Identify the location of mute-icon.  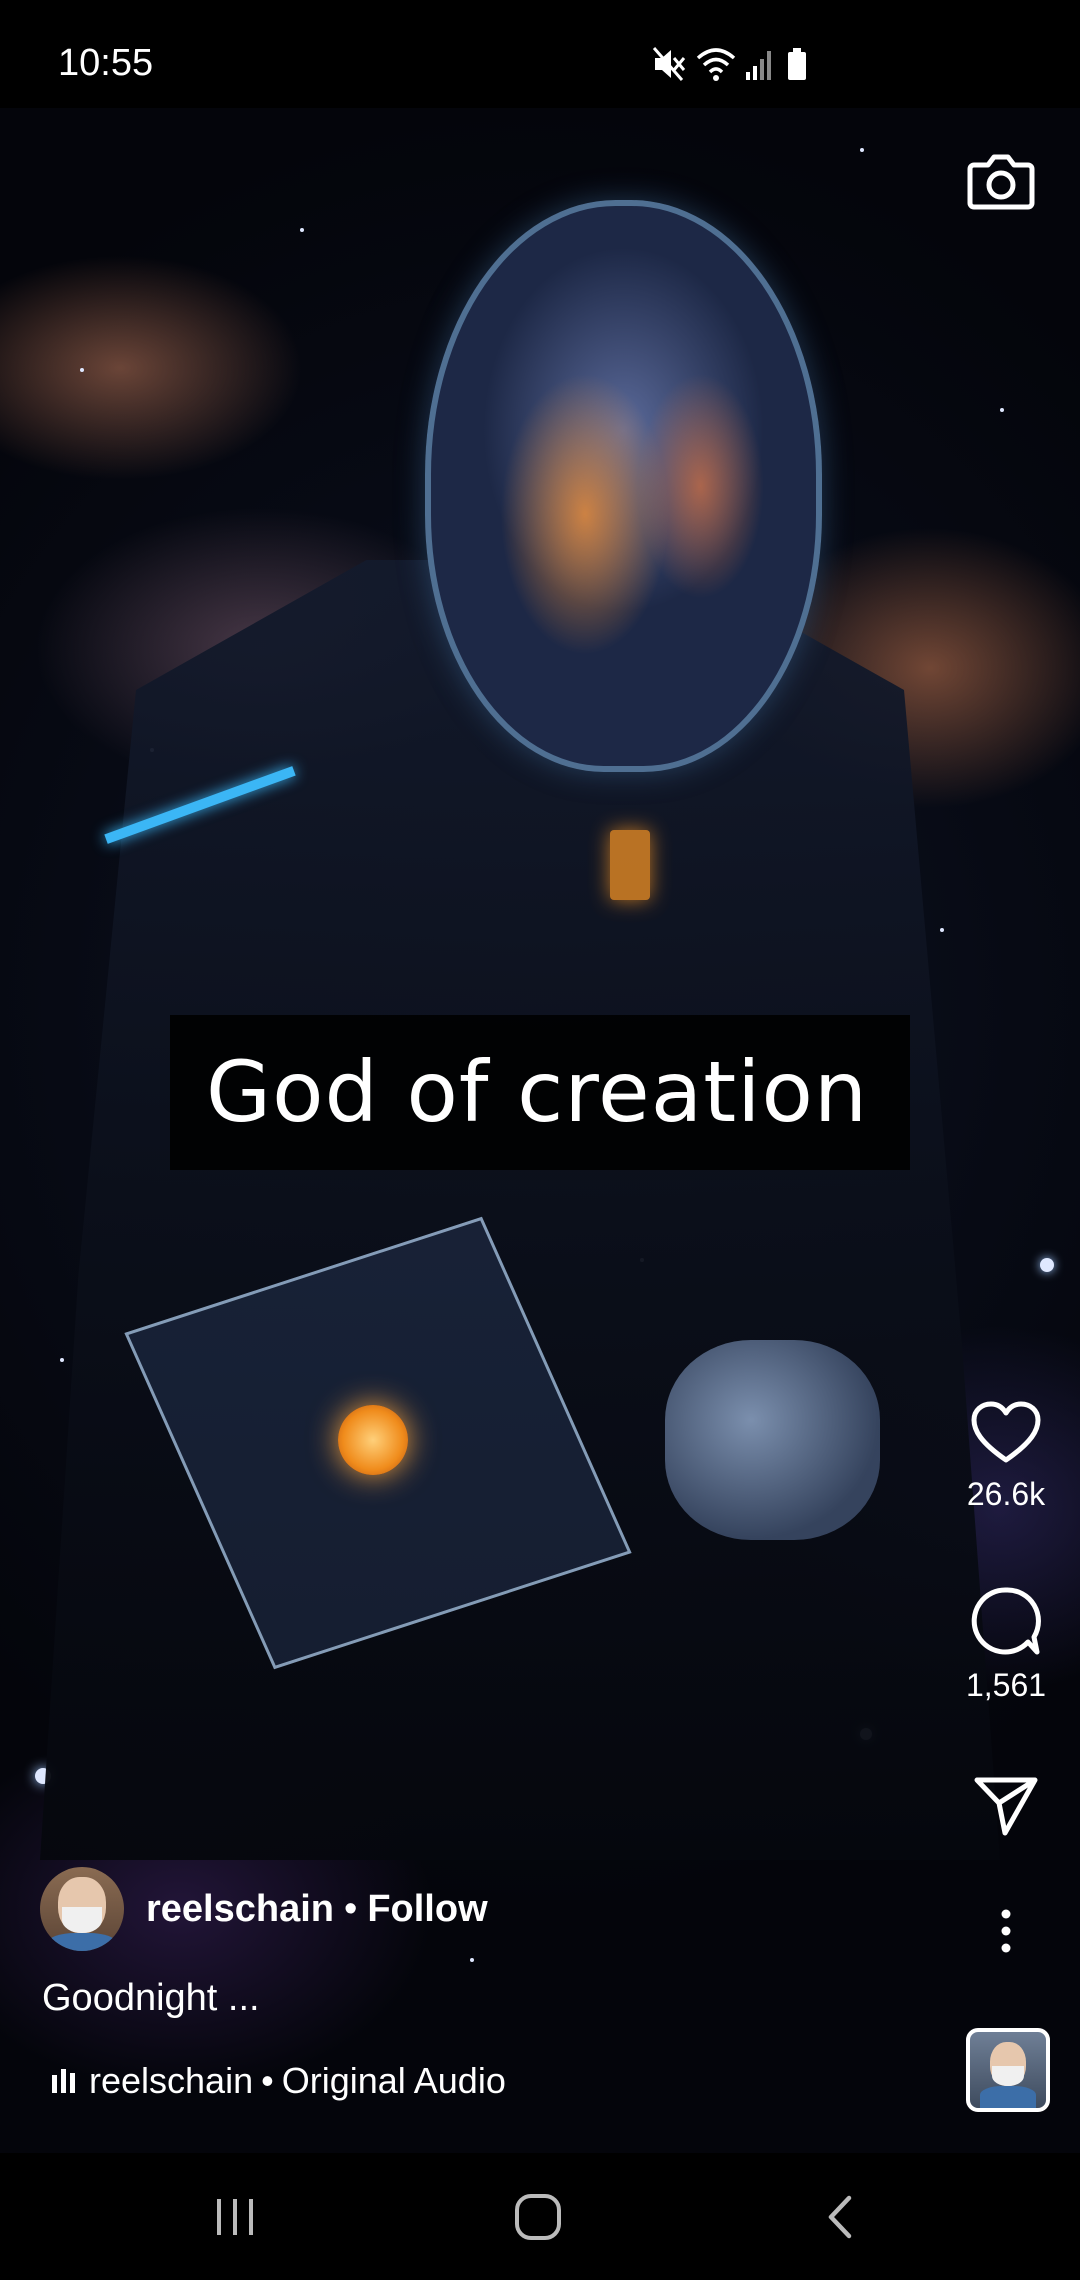
(669, 64).